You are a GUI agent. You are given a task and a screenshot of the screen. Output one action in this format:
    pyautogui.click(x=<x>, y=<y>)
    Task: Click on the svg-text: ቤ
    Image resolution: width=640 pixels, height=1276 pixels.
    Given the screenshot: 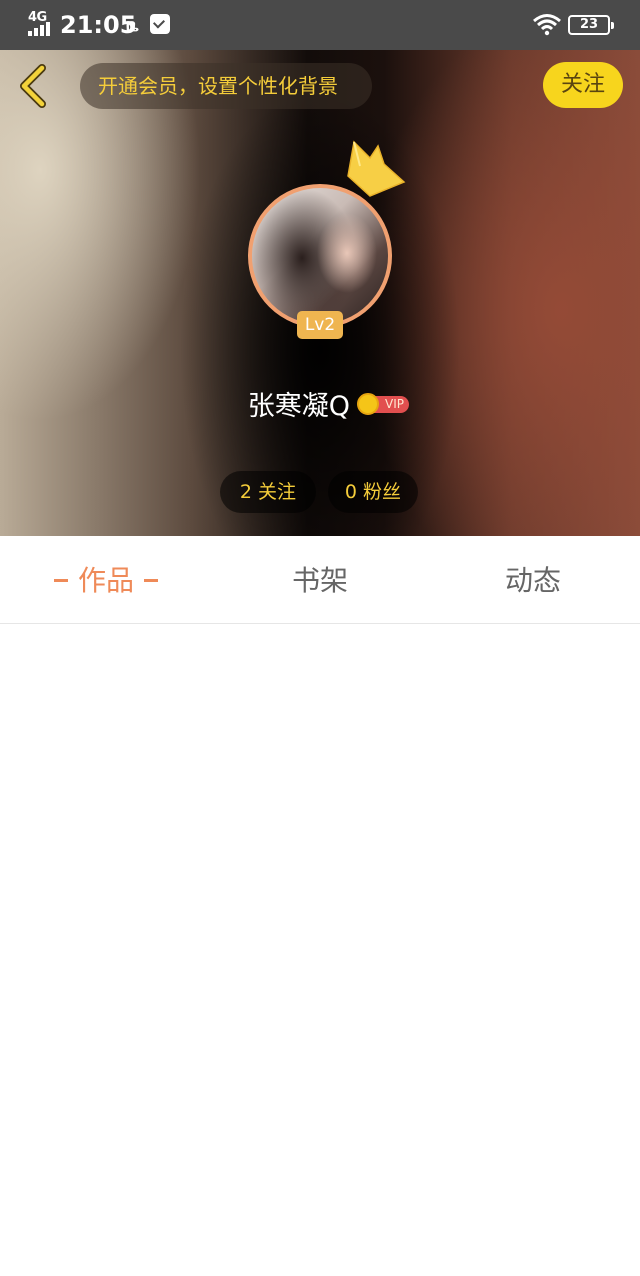 What is the action you would take?
    pyautogui.click(x=132, y=25)
    